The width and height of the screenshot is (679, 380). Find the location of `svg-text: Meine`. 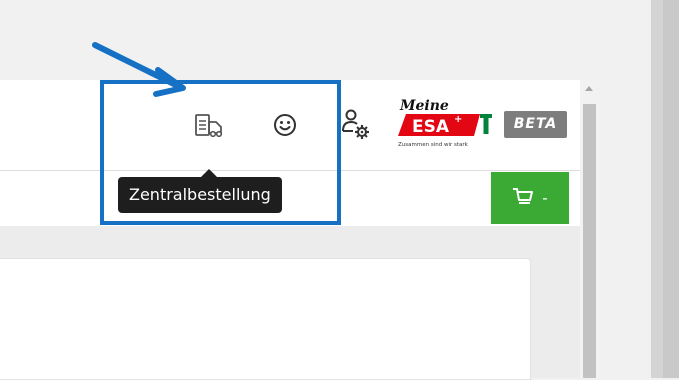

svg-text: Meine is located at coordinates (424, 106).